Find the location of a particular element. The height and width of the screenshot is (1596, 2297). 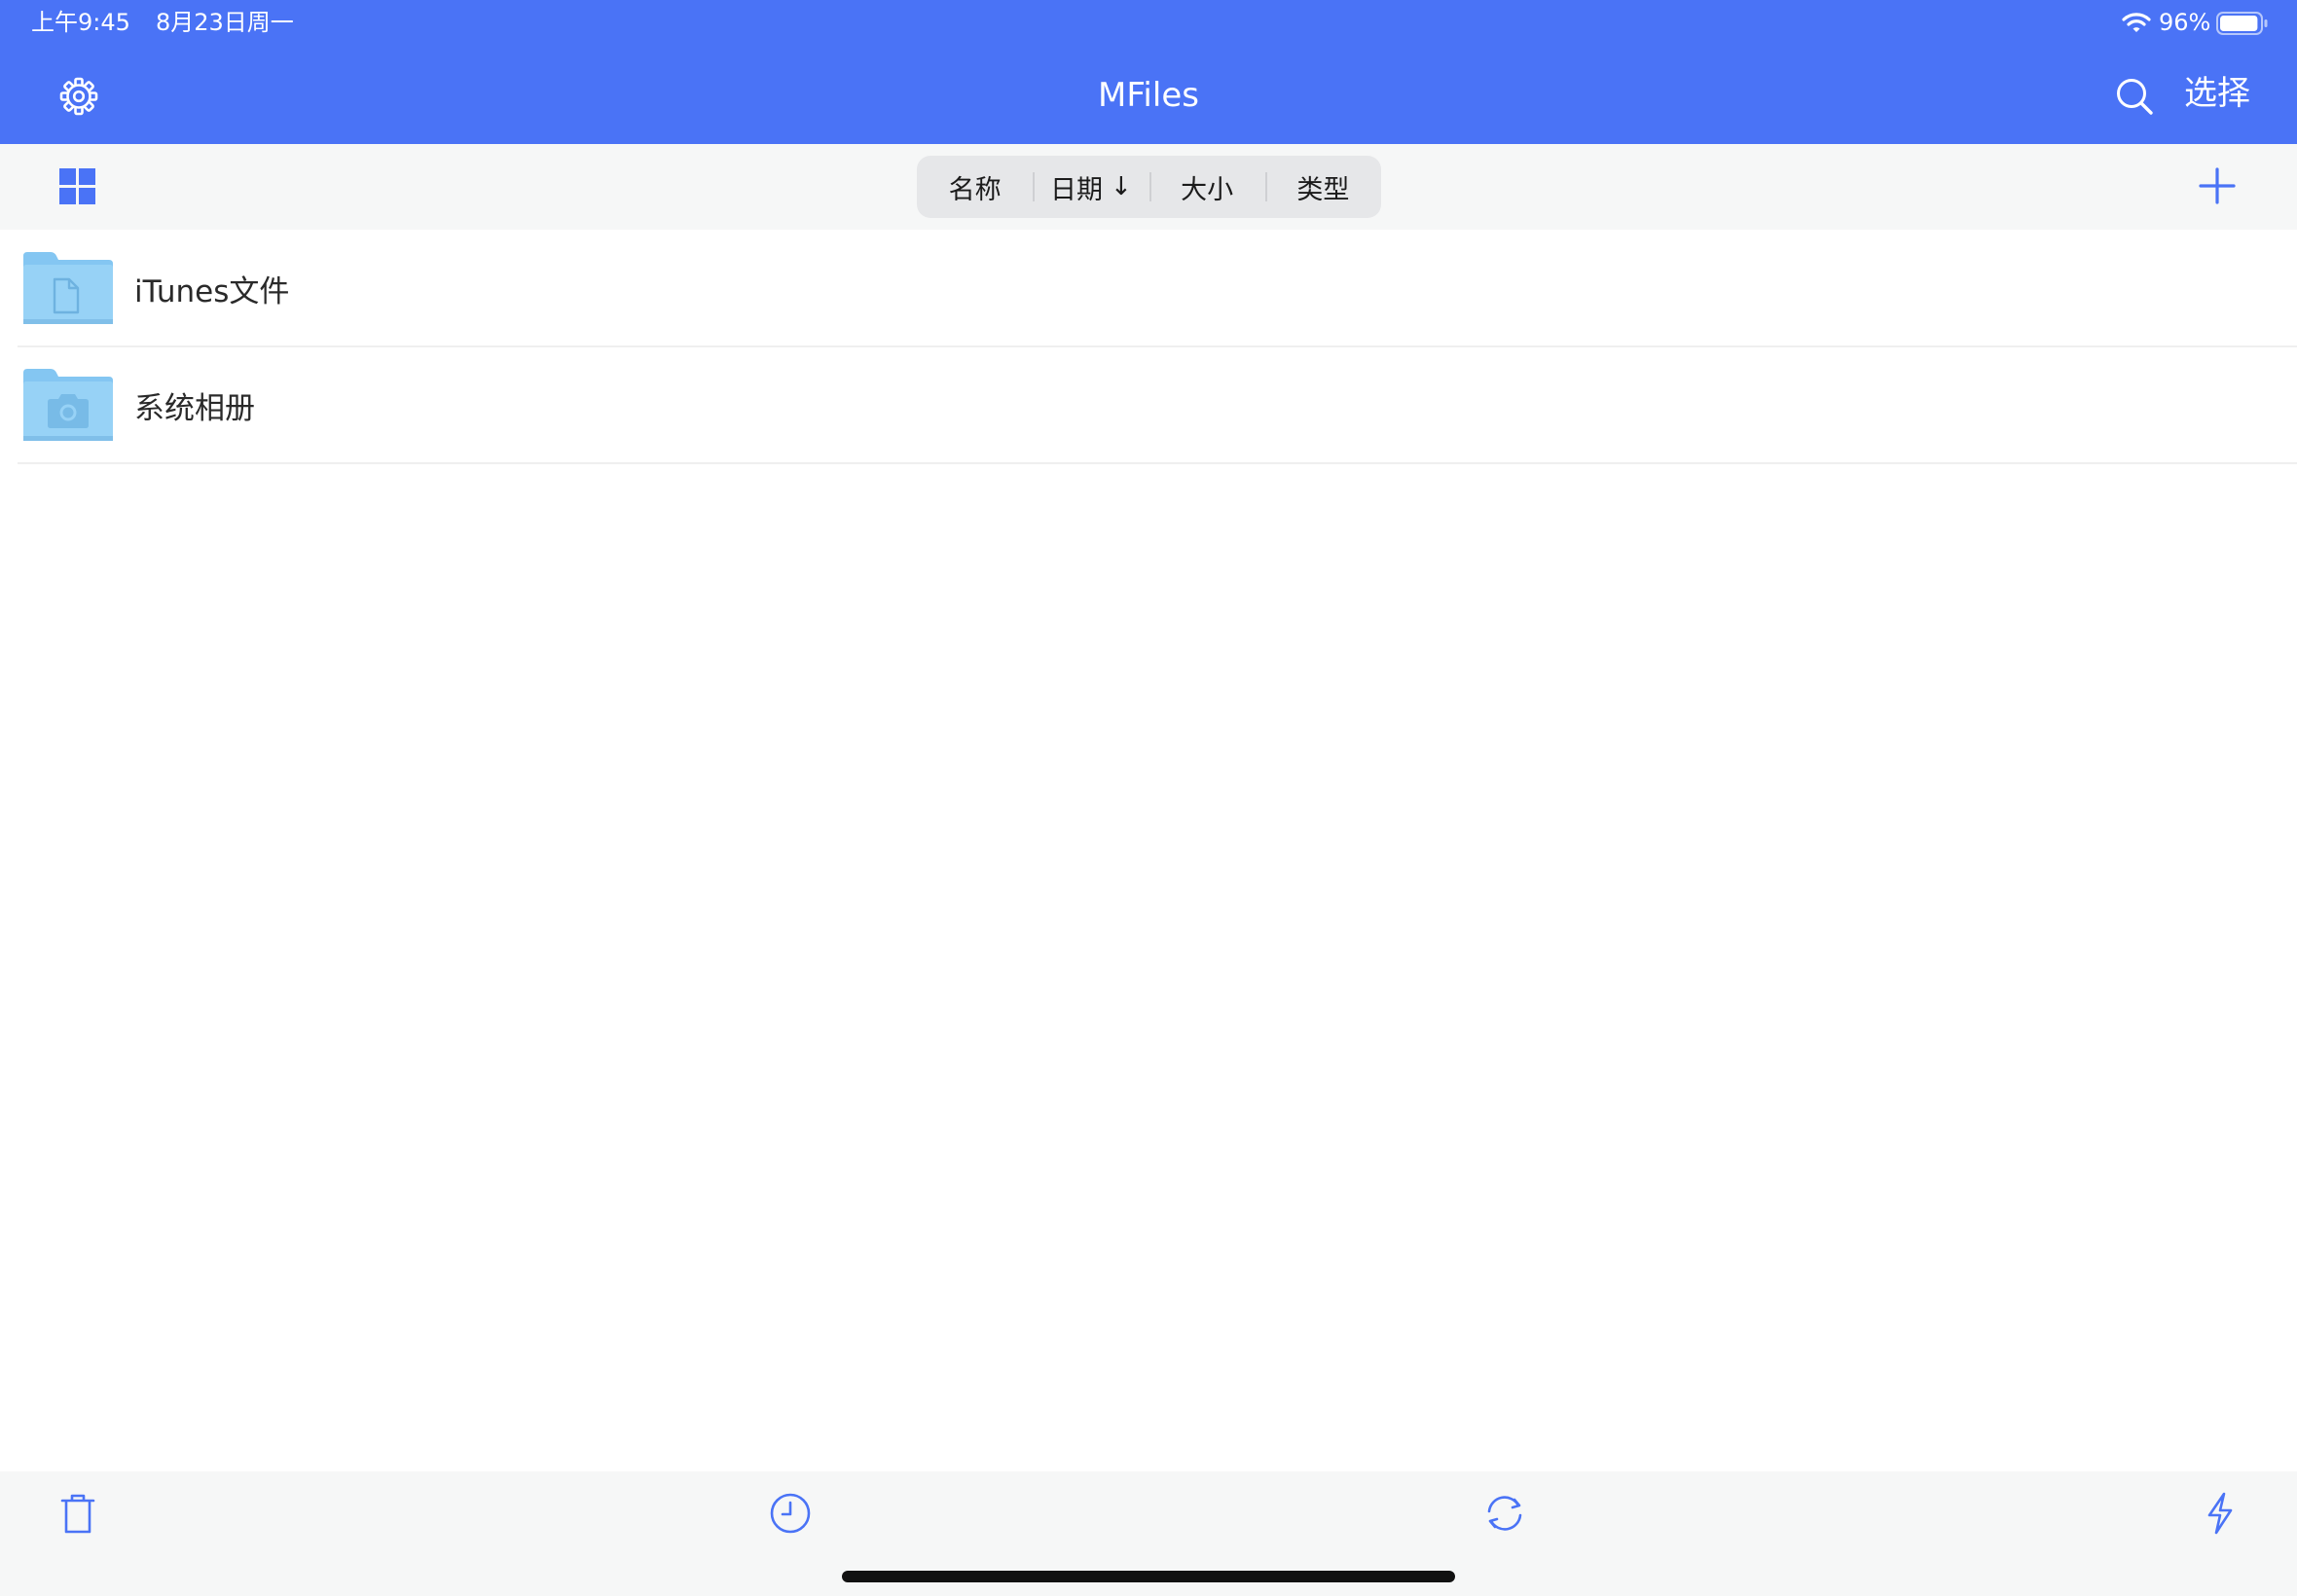

sort-by-date: 日期 ↓ is located at coordinates (1090, 187).